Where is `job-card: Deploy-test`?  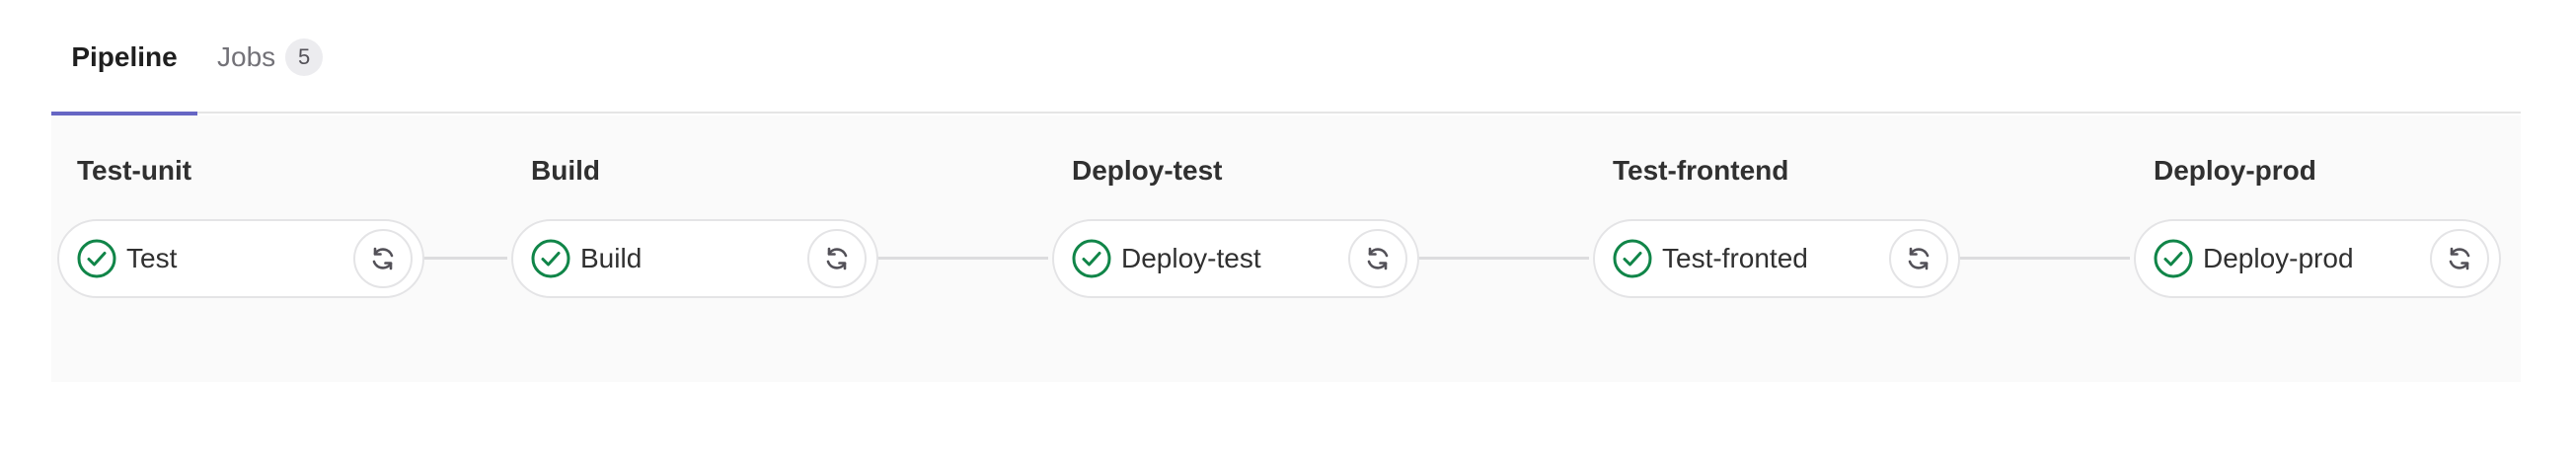
job-card: Deploy-test is located at coordinates (1235, 258).